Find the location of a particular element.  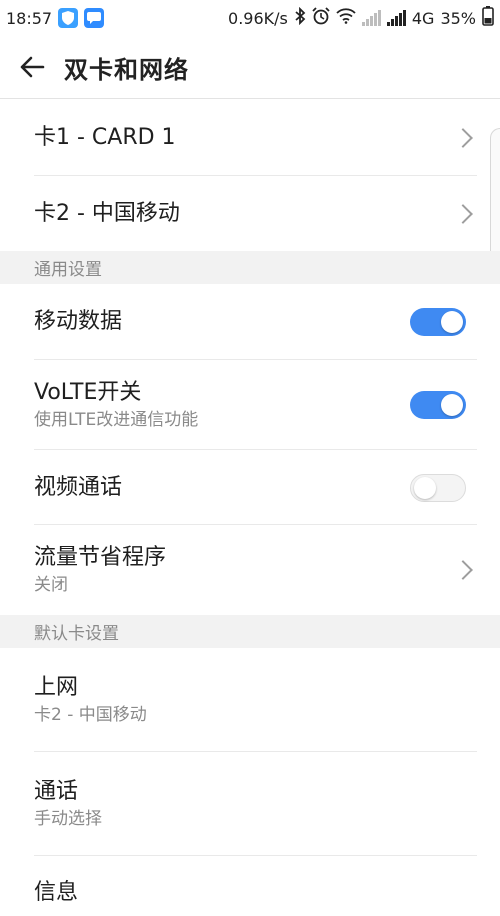

sim1-row: 卡1 - CARD 1 is located at coordinates (250, 138).